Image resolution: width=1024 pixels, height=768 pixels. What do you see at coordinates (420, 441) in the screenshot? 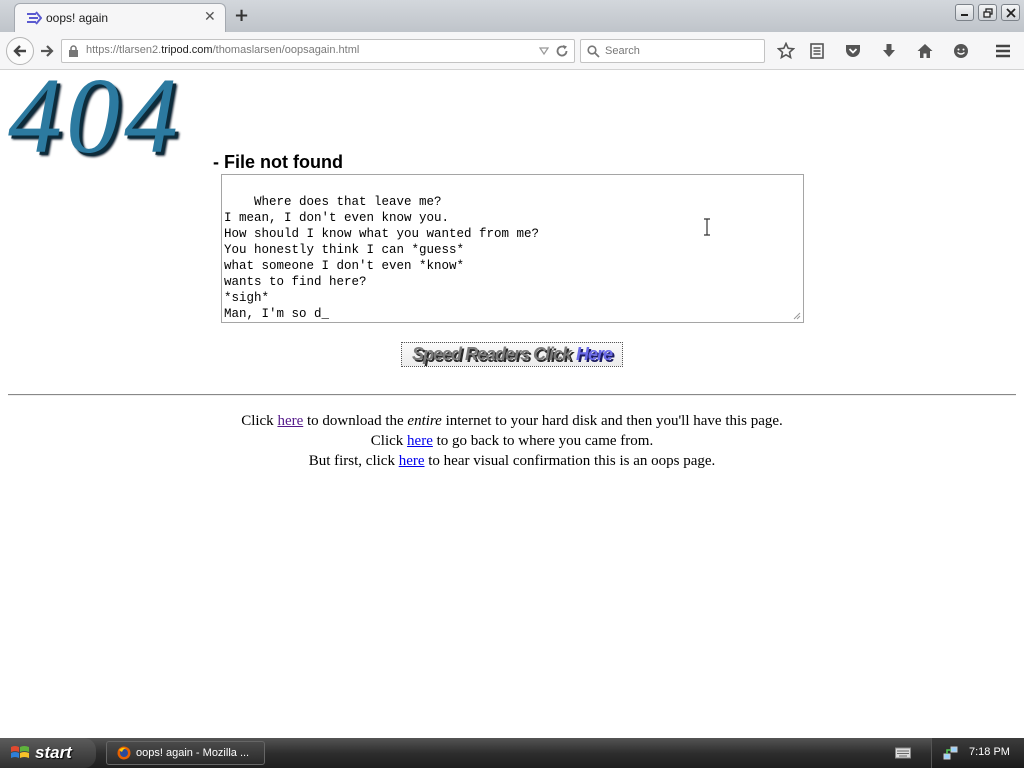
I see `go-back-link: here` at bounding box center [420, 441].